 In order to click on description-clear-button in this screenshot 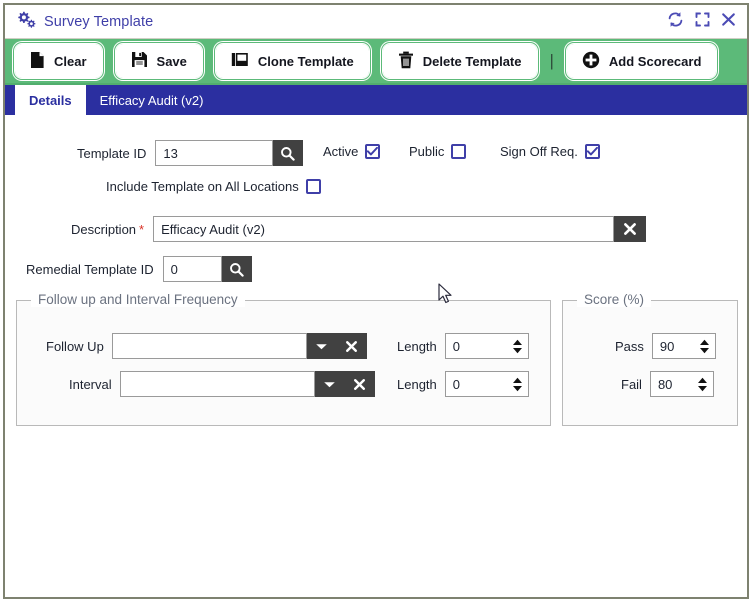, I will do `click(630, 229)`.